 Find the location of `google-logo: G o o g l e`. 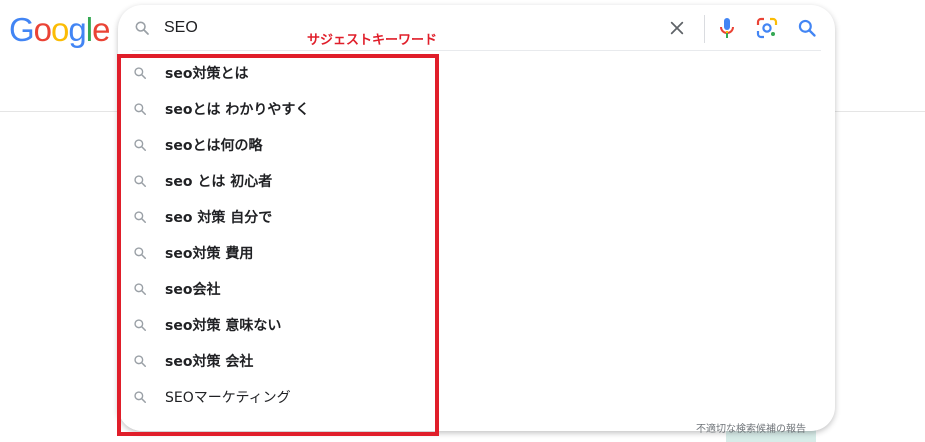

google-logo: G o o g l e is located at coordinates (59, 30).